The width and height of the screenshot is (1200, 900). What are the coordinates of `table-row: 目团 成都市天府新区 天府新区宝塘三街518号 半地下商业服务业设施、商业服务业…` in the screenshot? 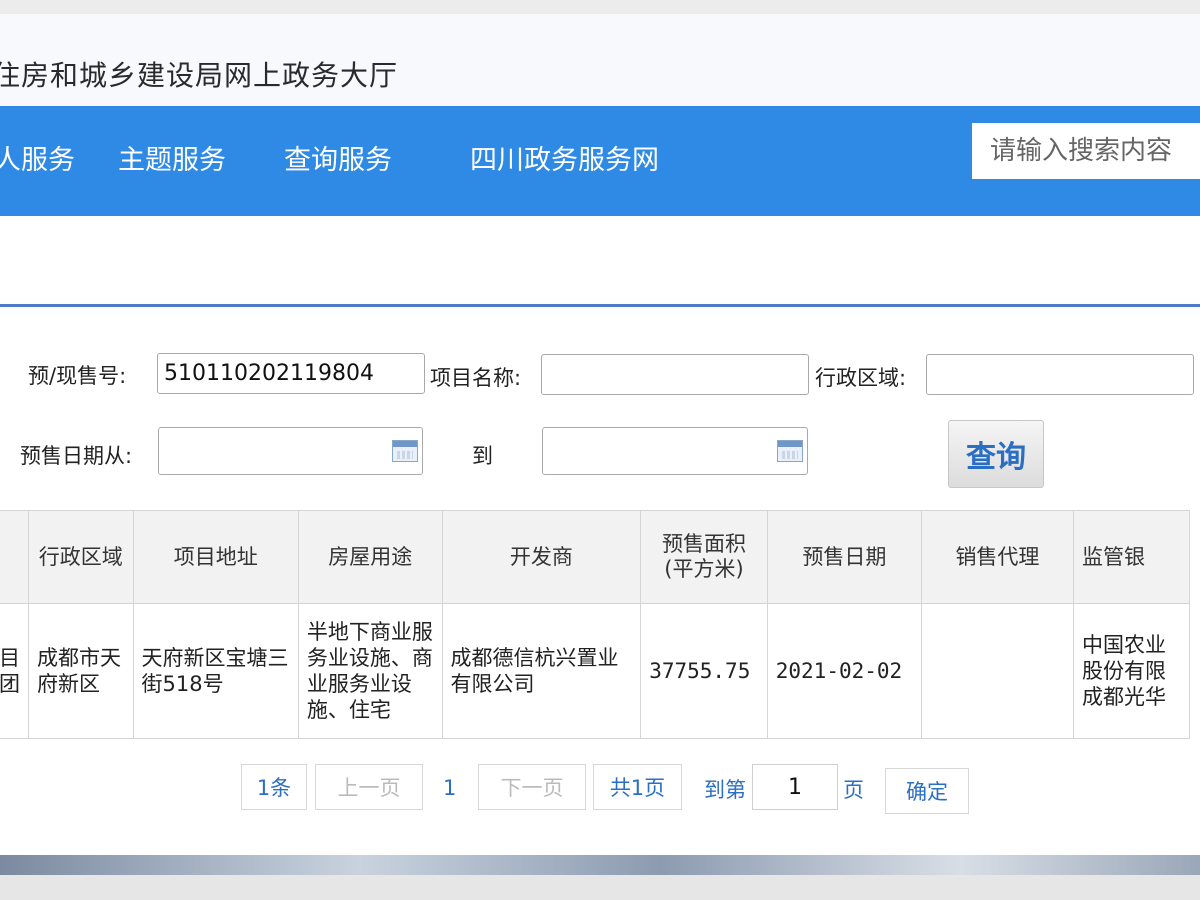 It's located at (595, 671).